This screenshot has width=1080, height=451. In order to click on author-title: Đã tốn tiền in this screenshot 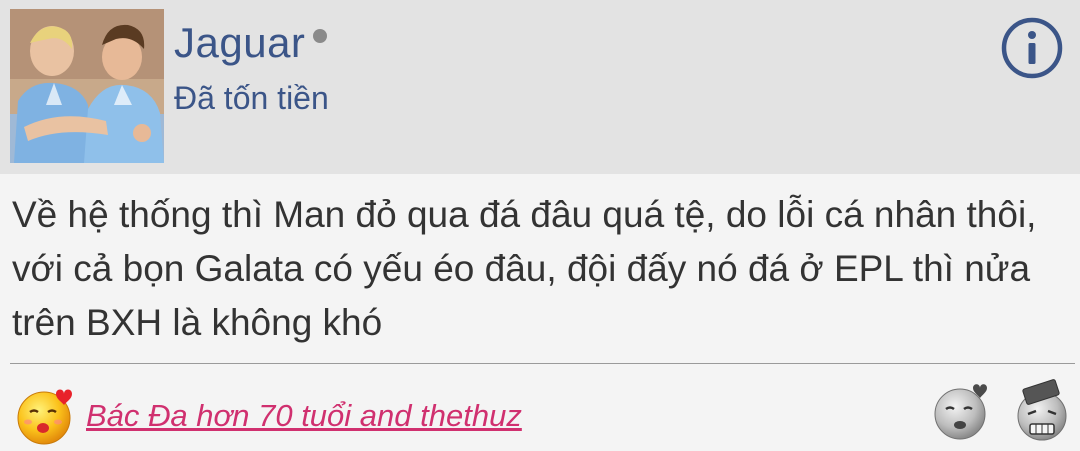, I will do `click(251, 98)`.